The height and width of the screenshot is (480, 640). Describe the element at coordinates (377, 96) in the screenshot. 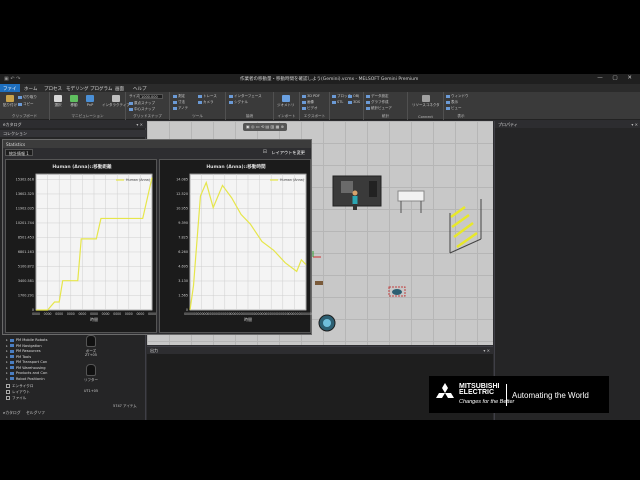

I see `data-settings-button: データ設定` at that location.